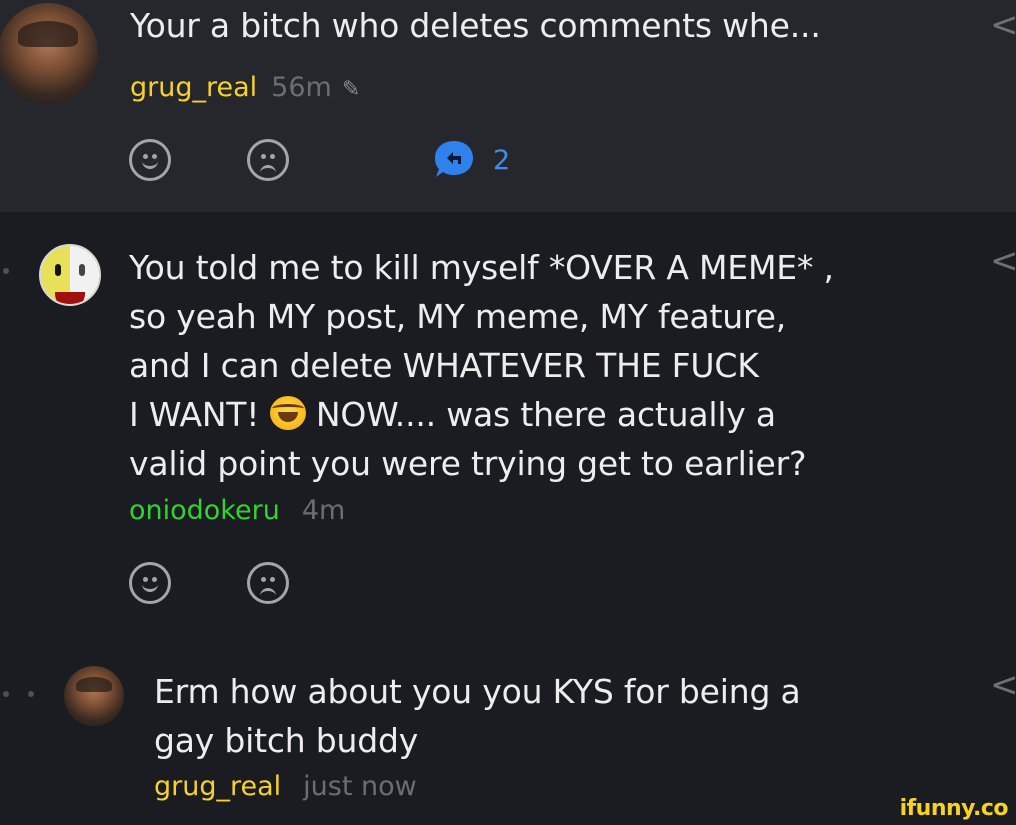 This screenshot has width=1016, height=825. I want to click on comment-meta: oniodokeru 4m, so click(237, 511).